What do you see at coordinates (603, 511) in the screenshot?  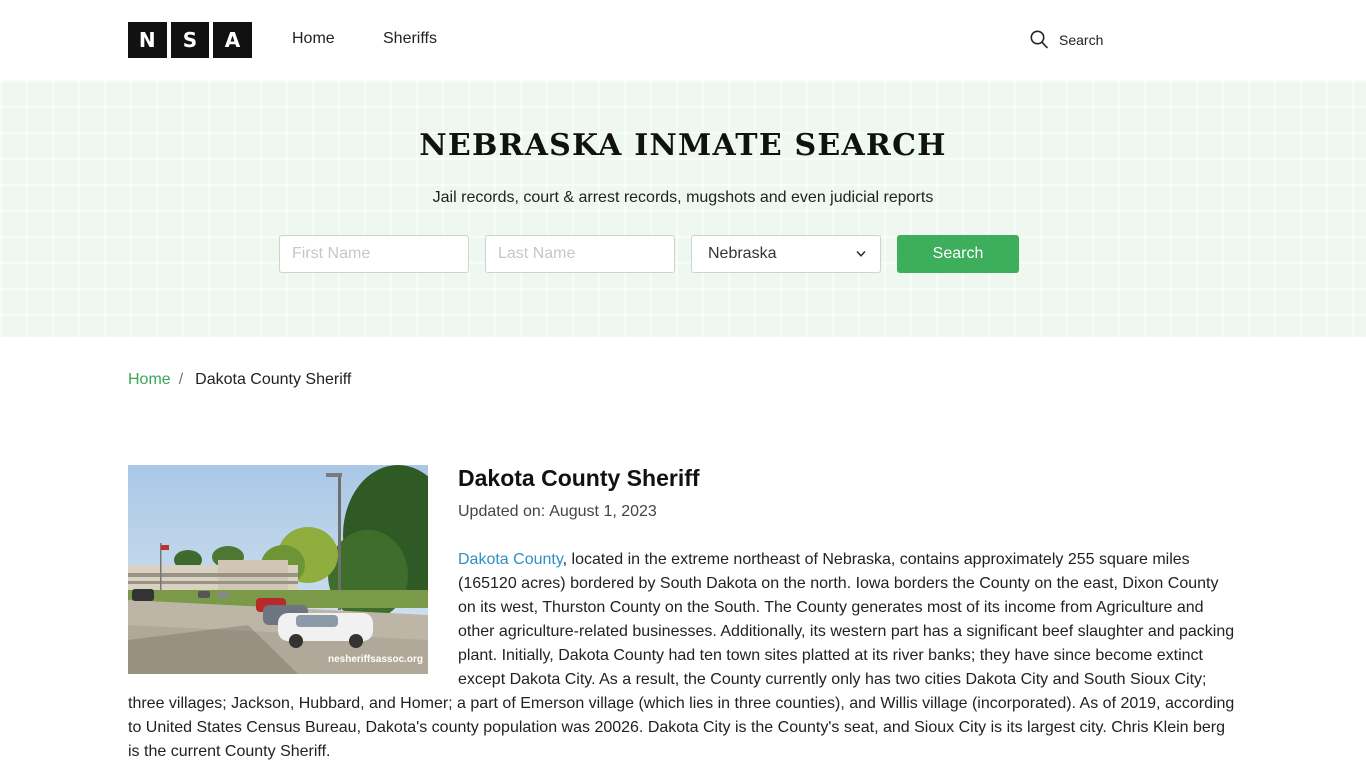 I see `updated-value: August 1, 2023` at bounding box center [603, 511].